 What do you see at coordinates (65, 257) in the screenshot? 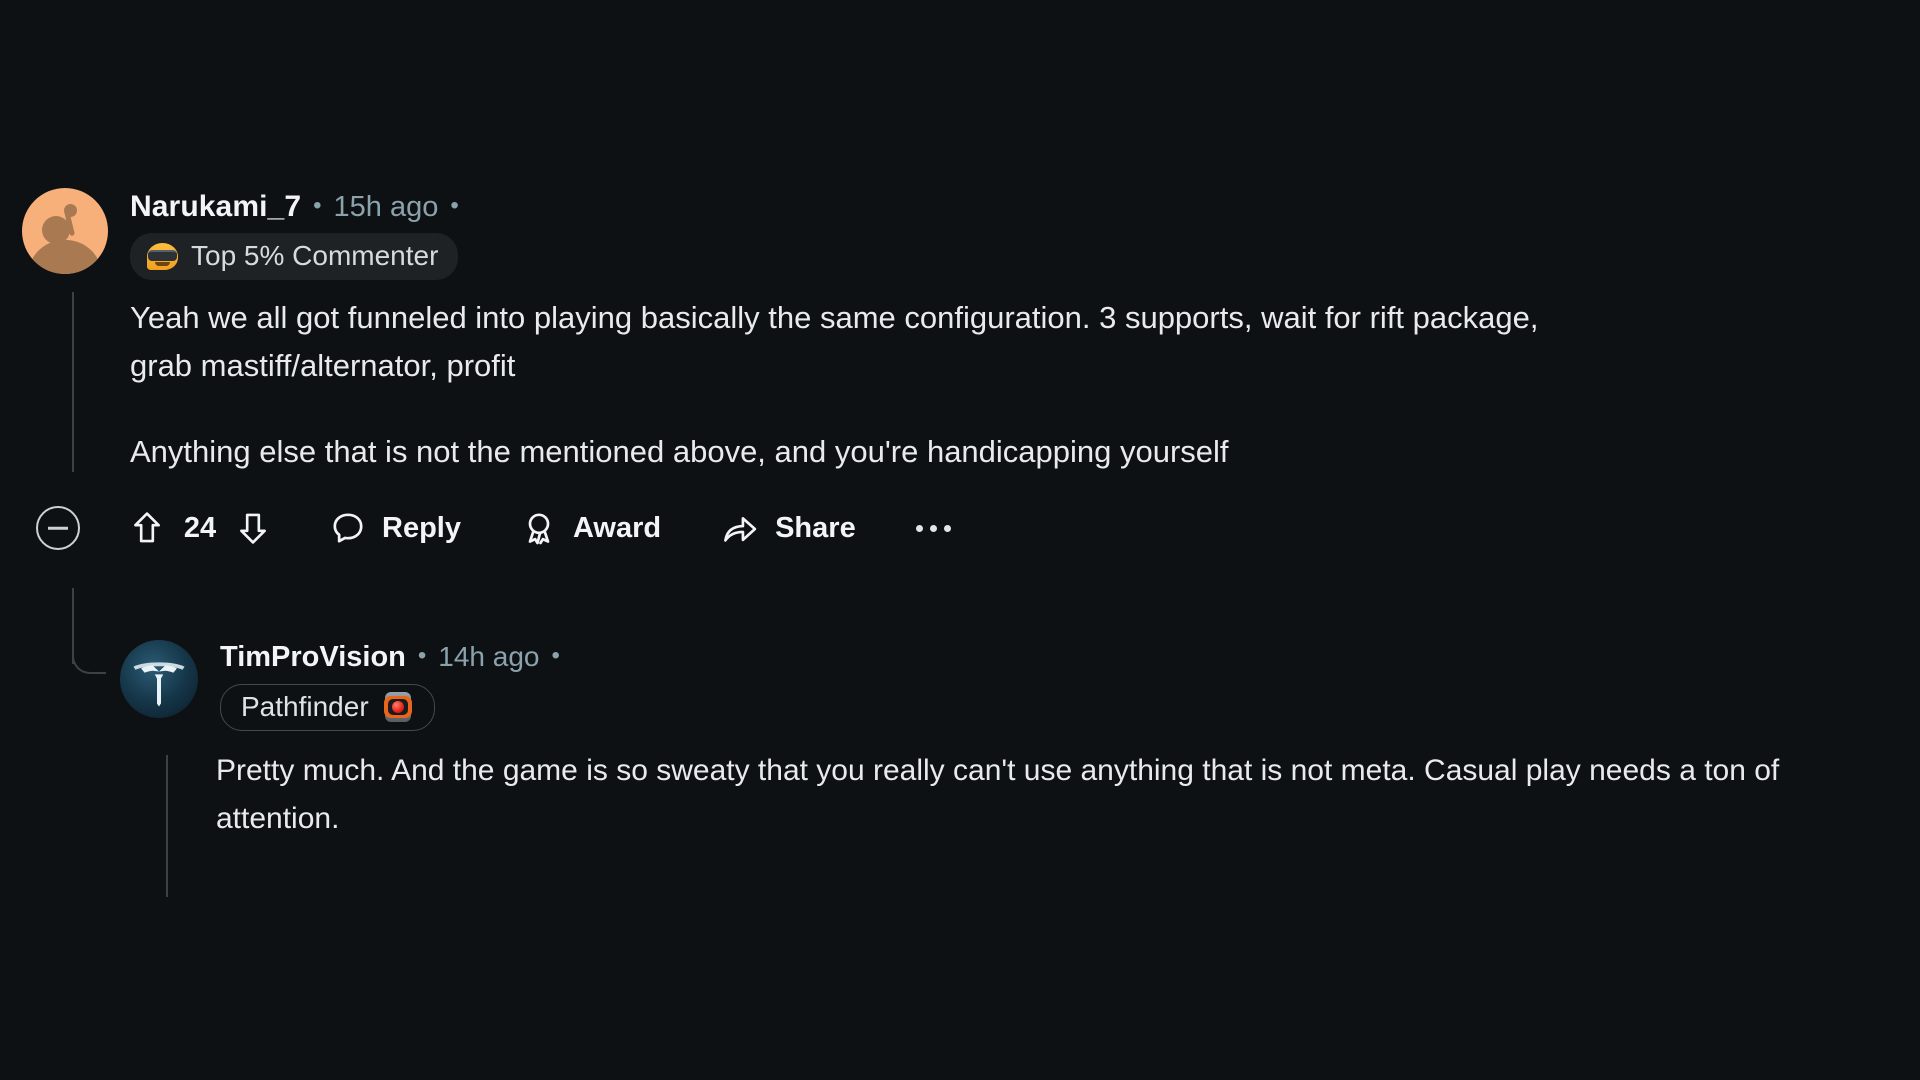
I see `snoo-body-shape` at bounding box center [65, 257].